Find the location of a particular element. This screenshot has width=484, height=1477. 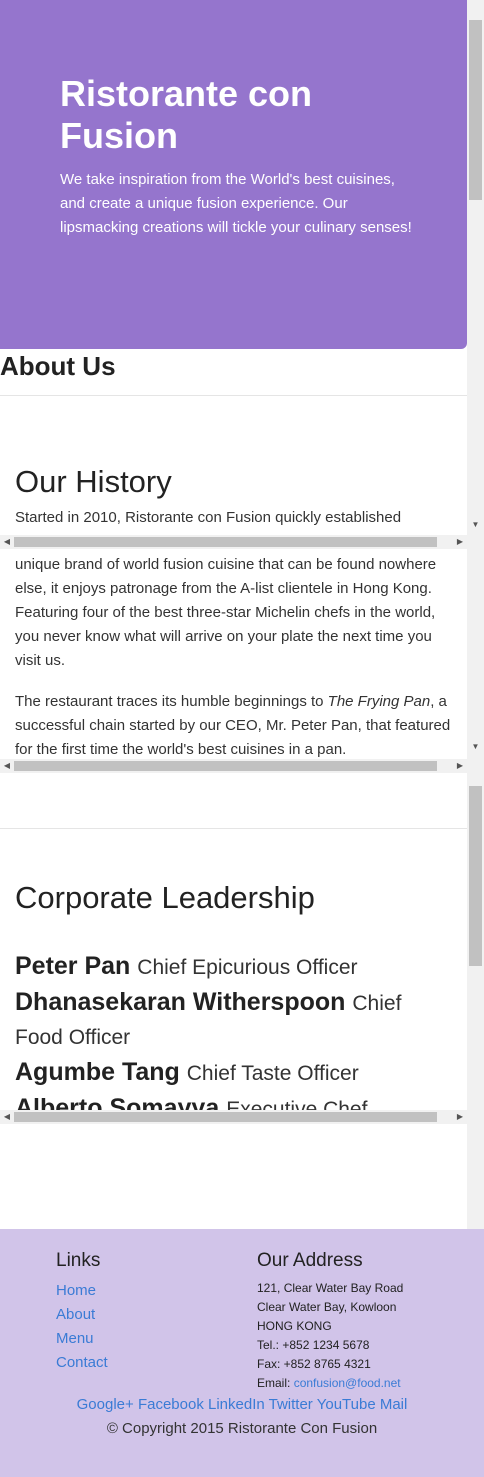

leader-name: Agumbe Tang is located at coordinates (97, 1072).